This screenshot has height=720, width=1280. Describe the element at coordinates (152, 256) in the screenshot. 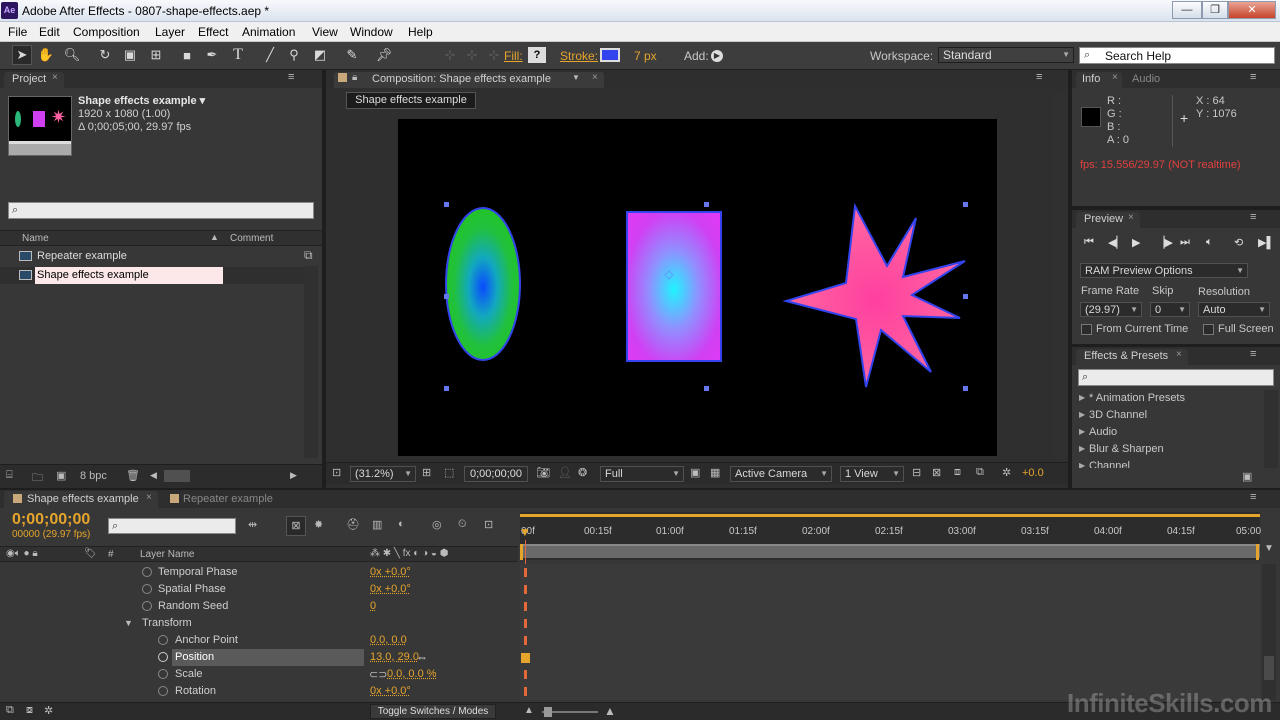

I see `project-item: Repeater example` at that location.